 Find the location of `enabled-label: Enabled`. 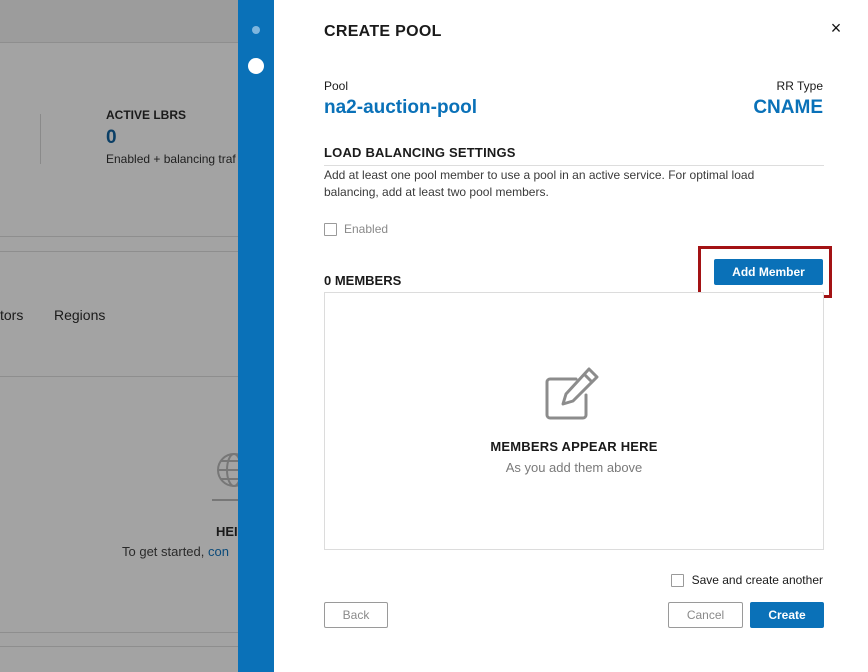

enabled-label: Enabled is located at coordinates (366, 229).